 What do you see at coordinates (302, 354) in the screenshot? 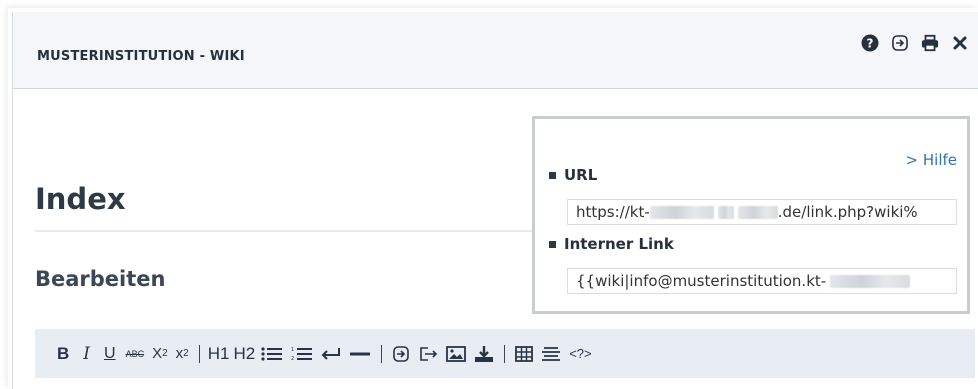
I see `numbered-list-icon: 12` at bounding box center [302, 354].